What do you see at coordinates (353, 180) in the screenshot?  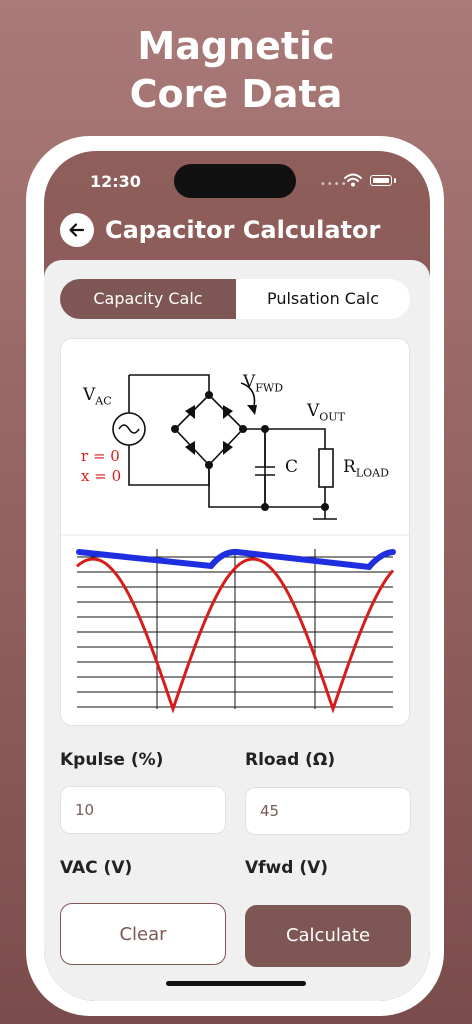 I see `wifi-icon` at bounding box center [353, 180].